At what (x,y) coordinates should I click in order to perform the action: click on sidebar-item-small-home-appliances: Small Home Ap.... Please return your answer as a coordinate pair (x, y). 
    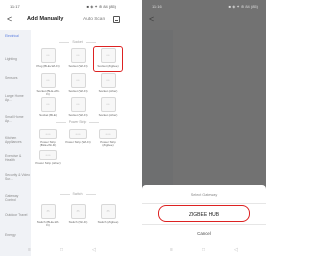
    Looking at the image, I should click on (17, 119).